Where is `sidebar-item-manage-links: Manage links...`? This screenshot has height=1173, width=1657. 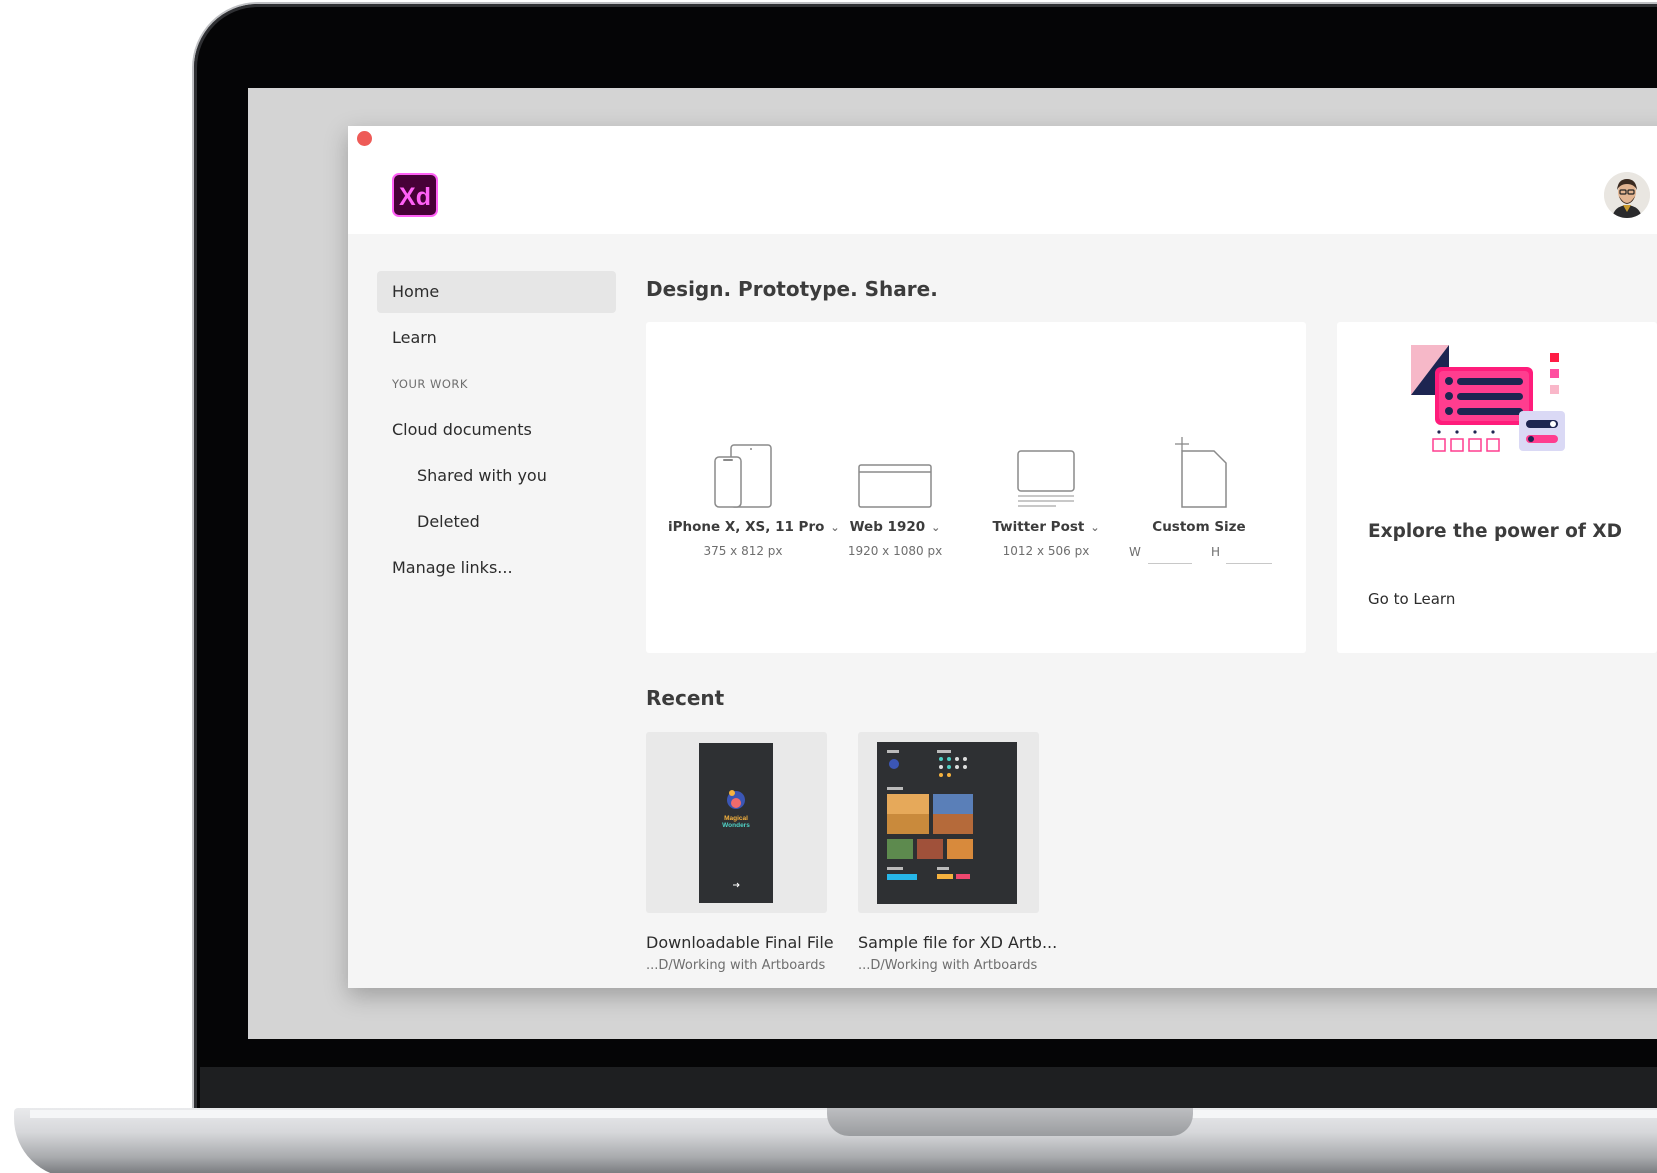
sidebar-item-manage-links: Manage links... is located at coordinates (496, 568).